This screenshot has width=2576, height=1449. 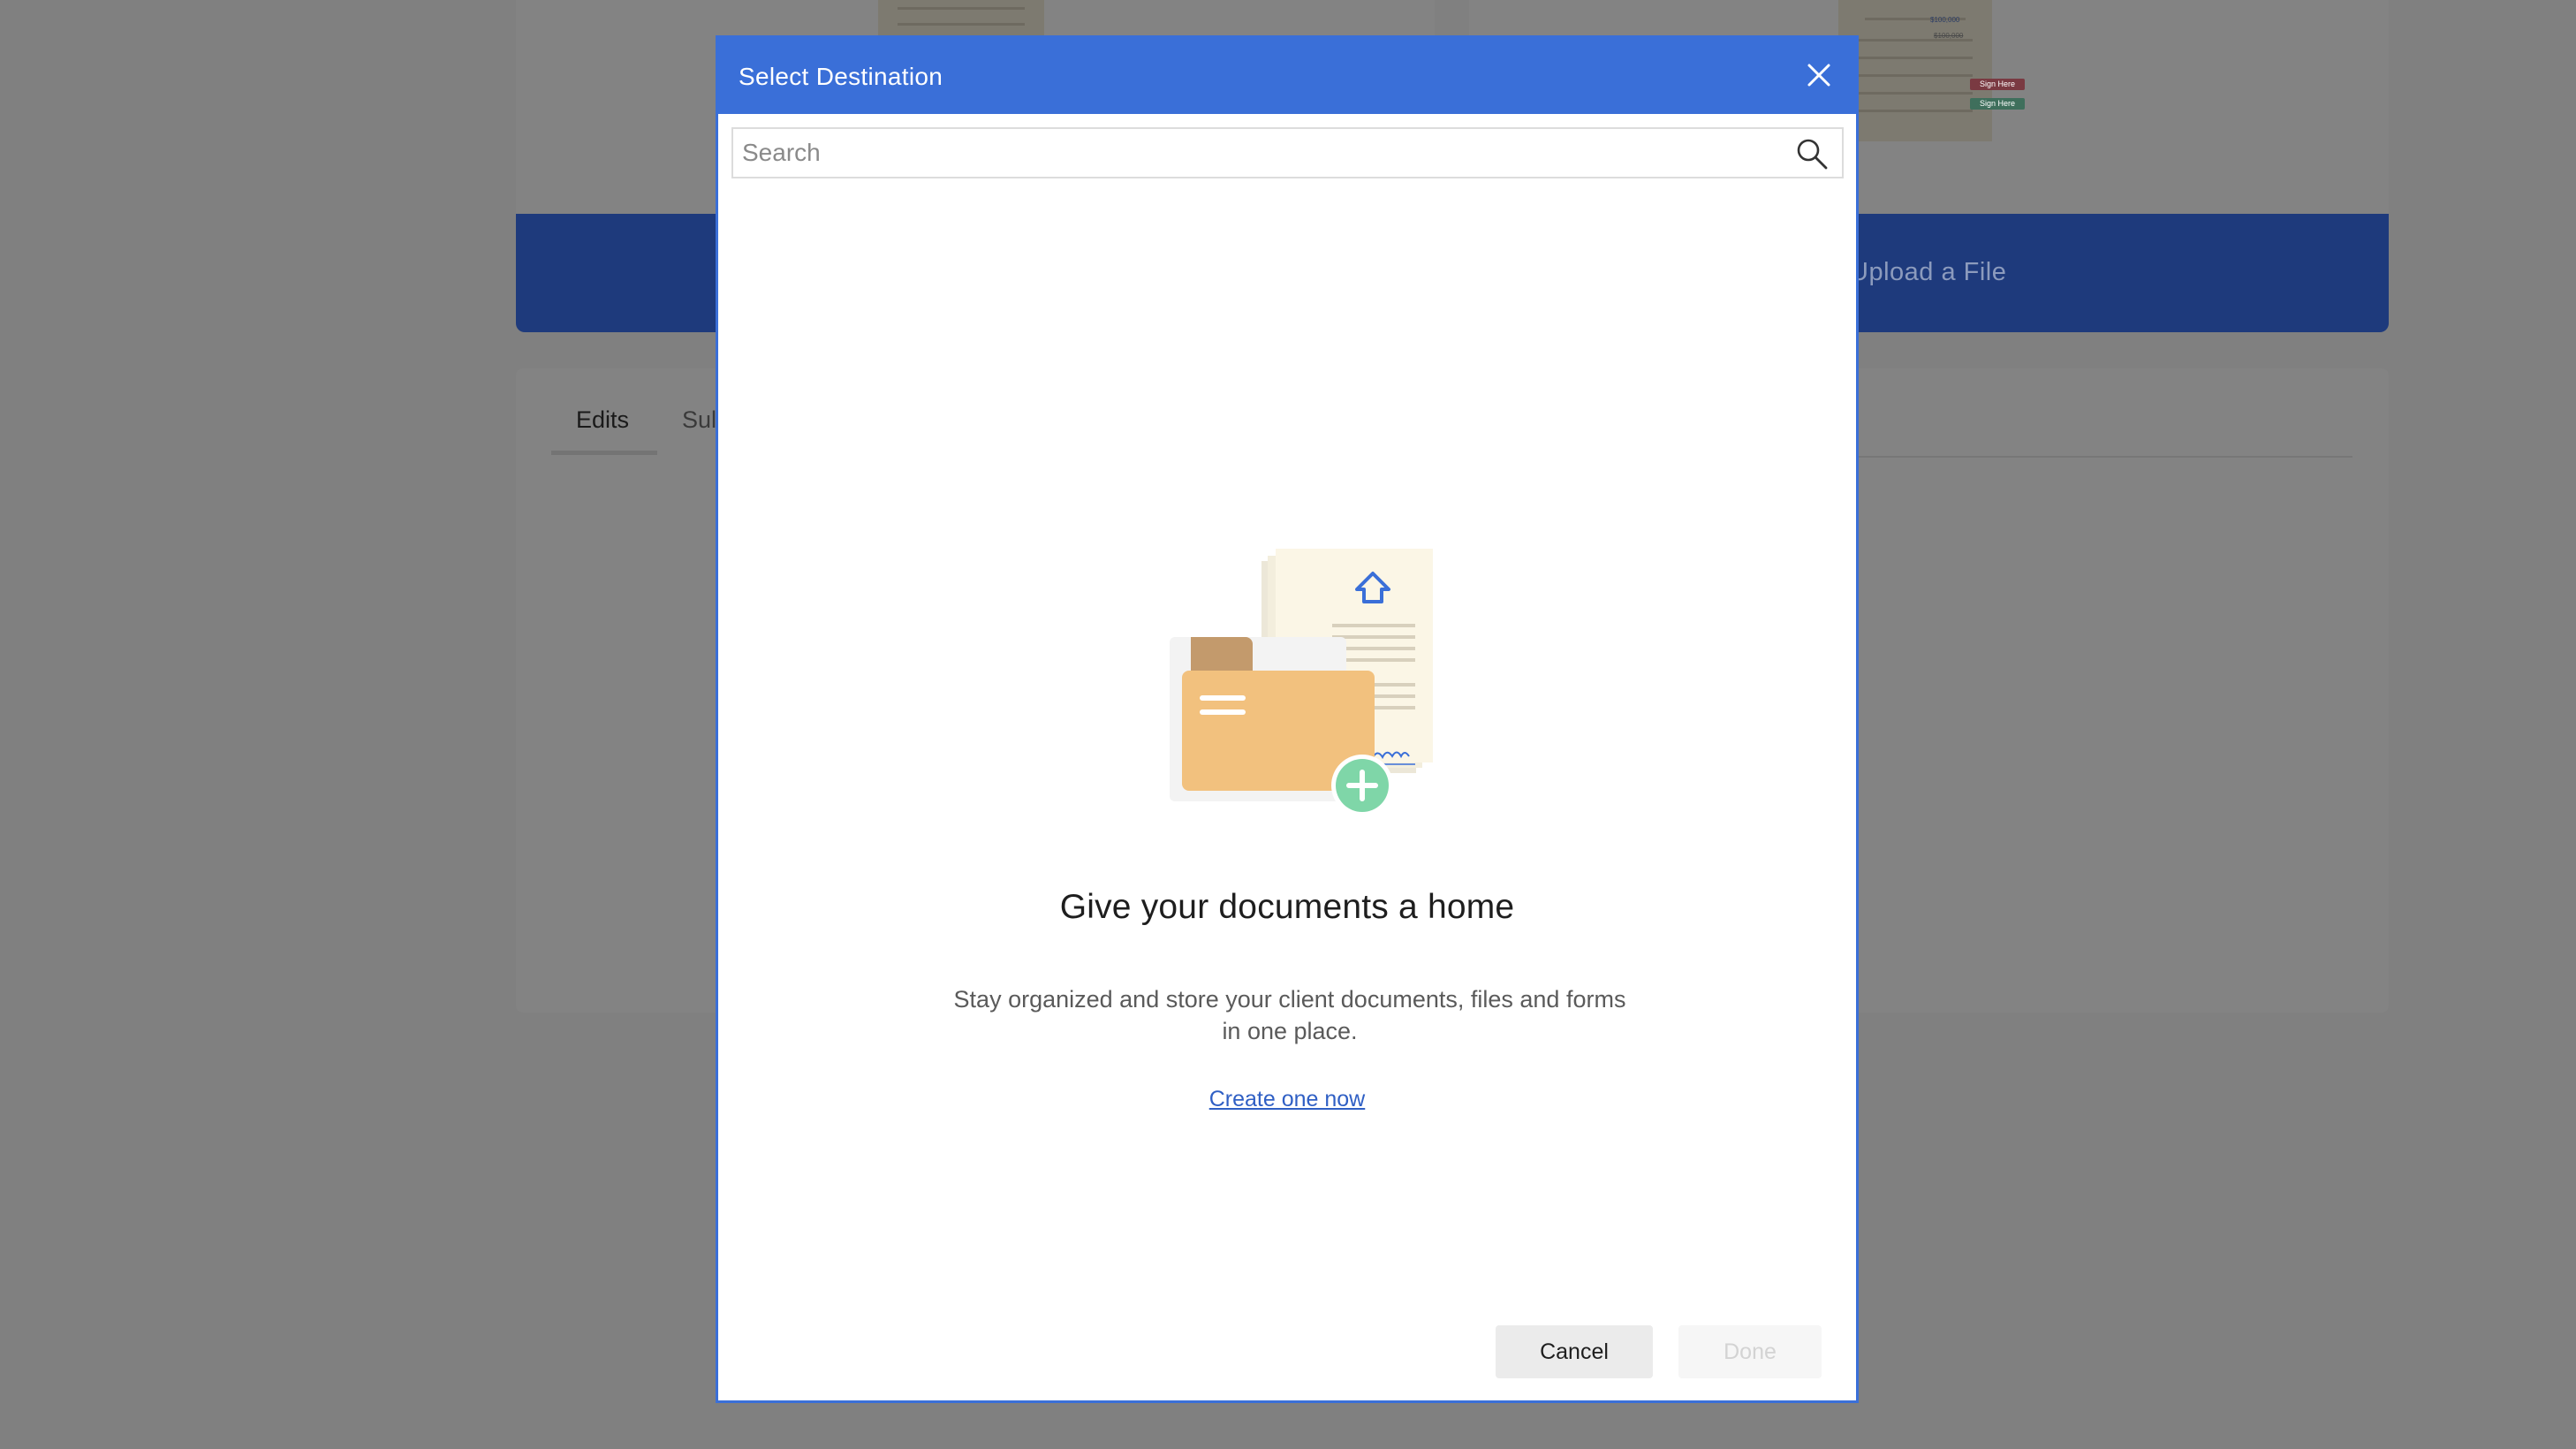 I want to click on empty-state-title: Give your documents a home, so click(x=1287, y=907).